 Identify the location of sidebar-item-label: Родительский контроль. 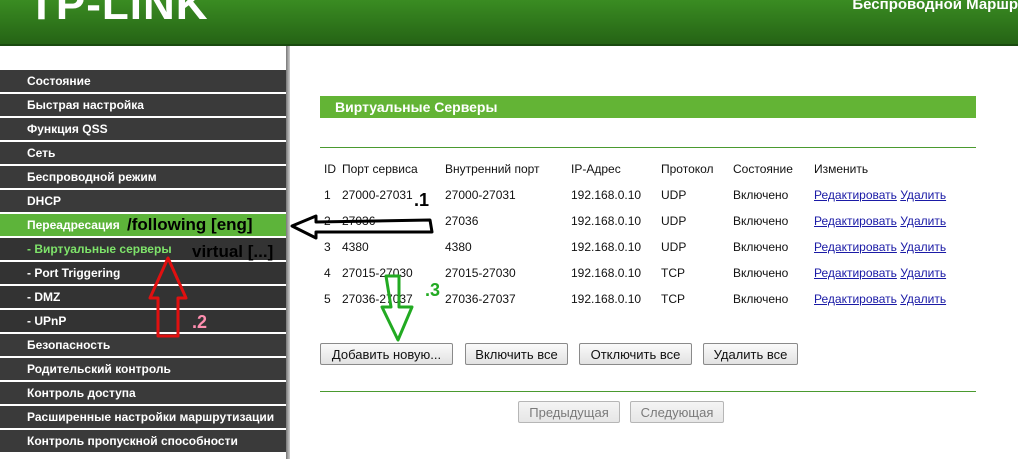
(99, 369).